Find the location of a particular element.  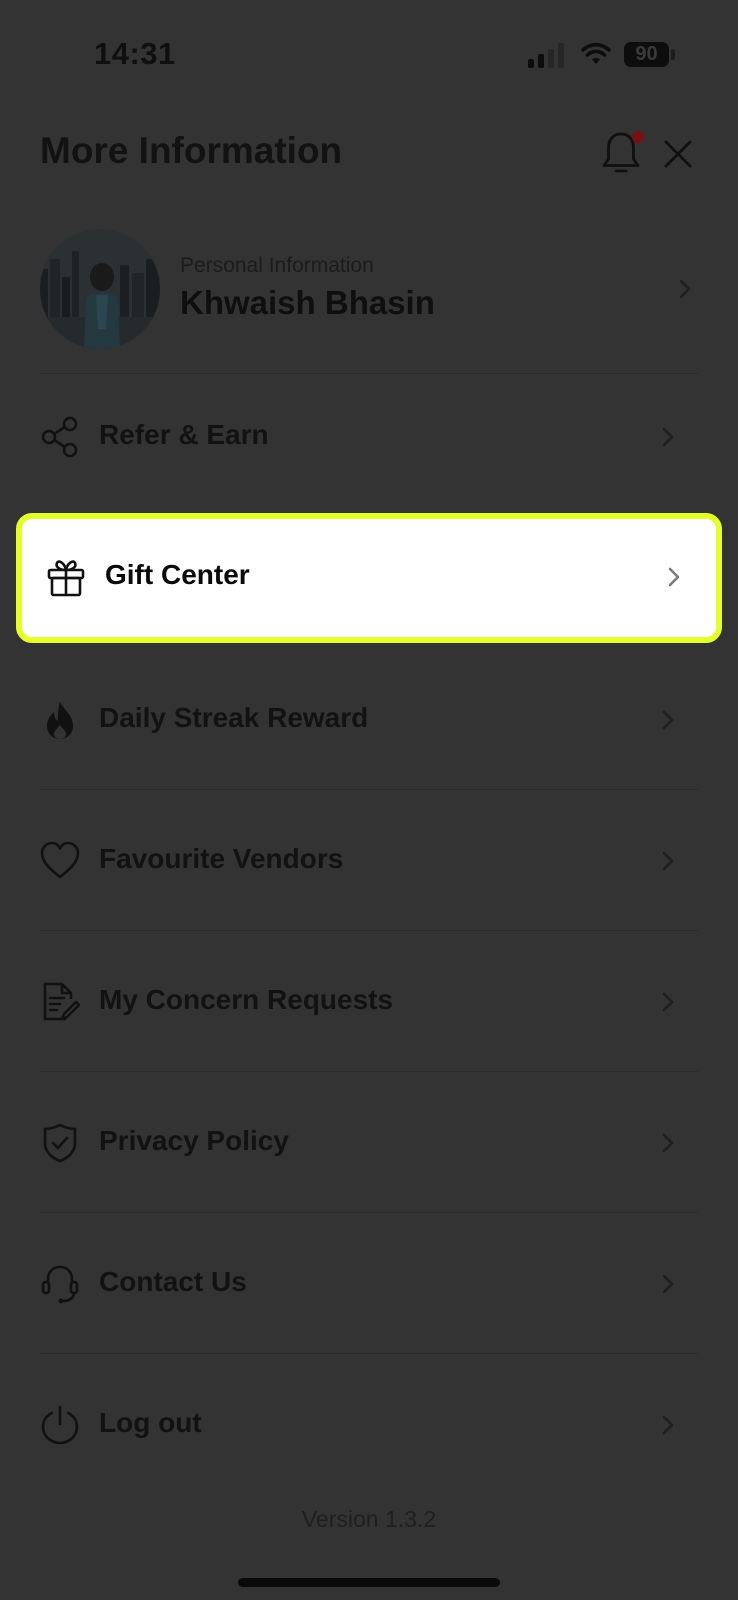

share-icon is located at coordinates (59, 437).